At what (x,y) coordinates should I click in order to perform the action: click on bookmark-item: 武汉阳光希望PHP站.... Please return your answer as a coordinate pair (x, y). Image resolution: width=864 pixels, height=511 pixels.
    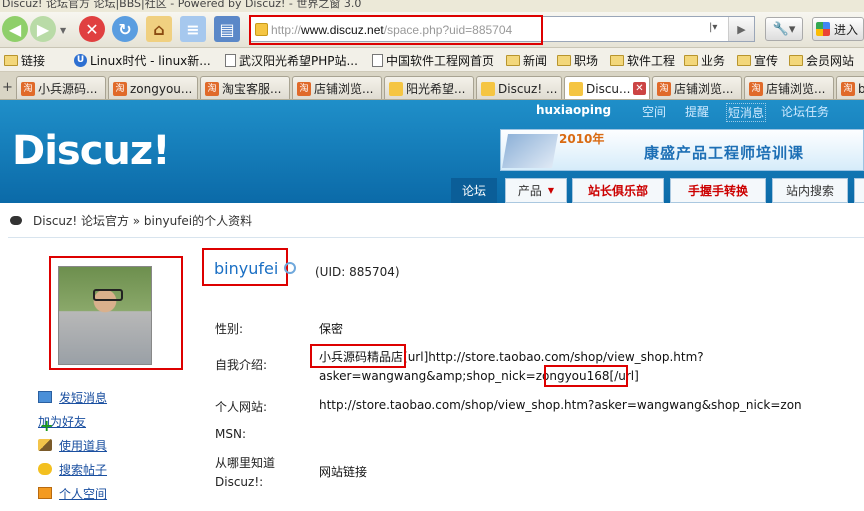
    Looking at the image, I should click on (291, 60).